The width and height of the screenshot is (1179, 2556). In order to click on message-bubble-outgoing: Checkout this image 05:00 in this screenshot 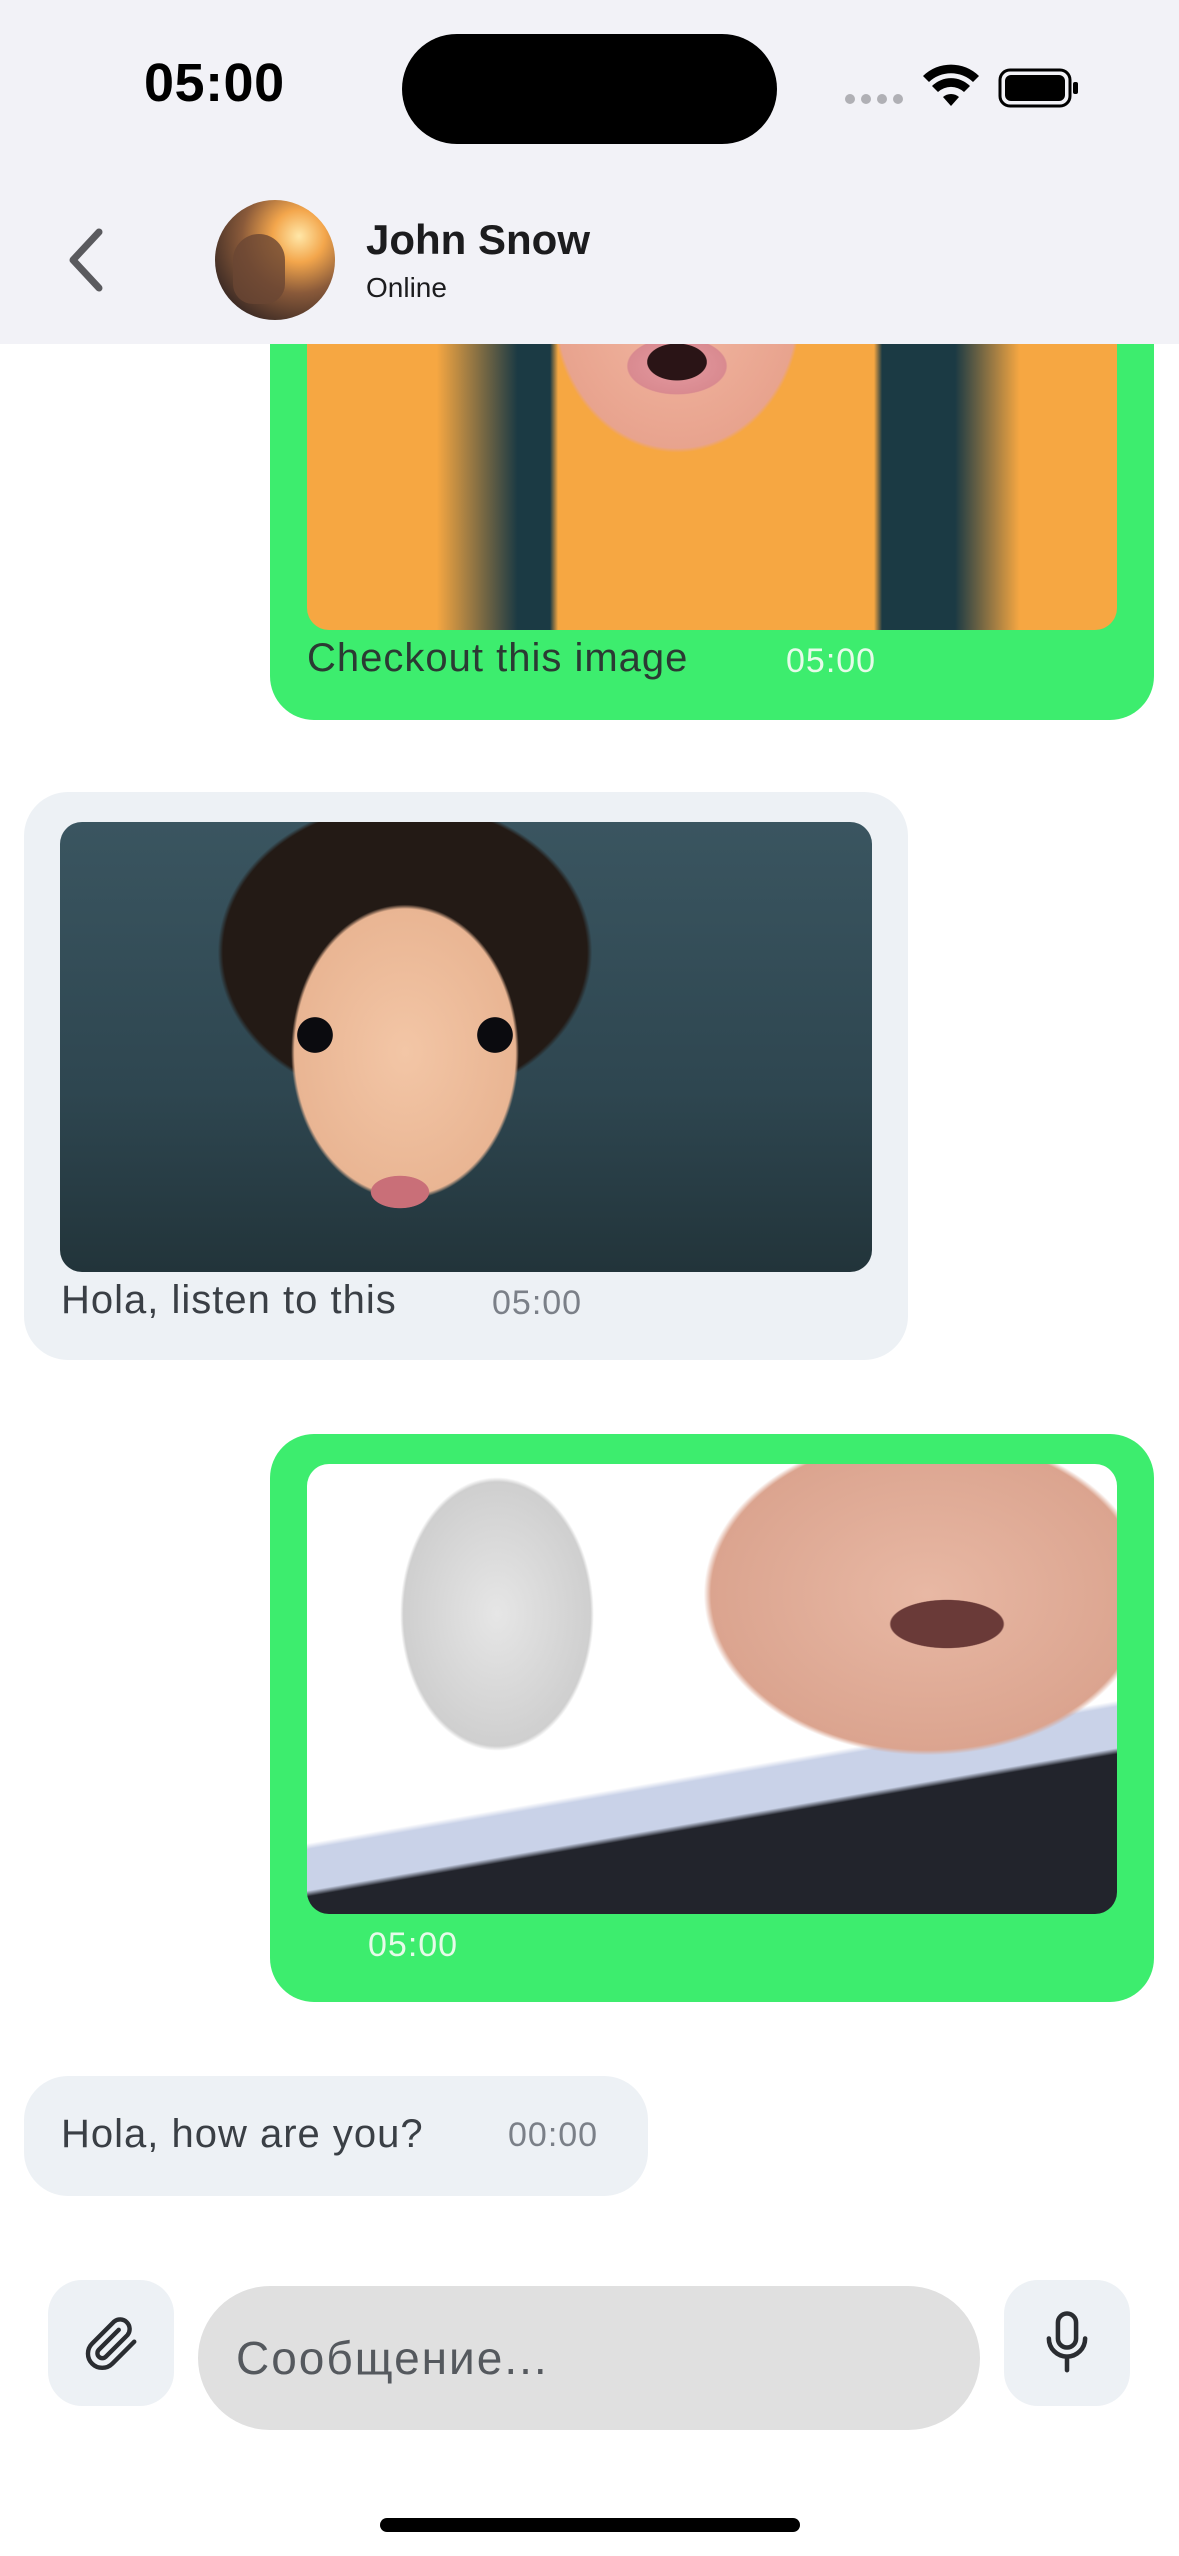, I will do `click(712, 510)`.